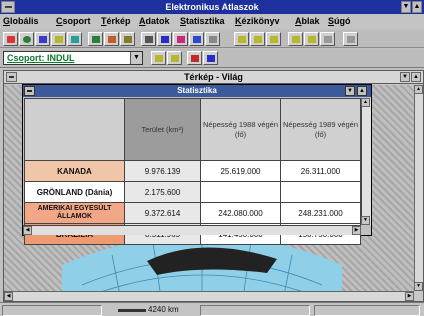 This screenshot has height=316, width=424. Describe the element at coordinates (41, 58) in the screenshot. I see `group-select-value: Csoport: INDUL` at that location.